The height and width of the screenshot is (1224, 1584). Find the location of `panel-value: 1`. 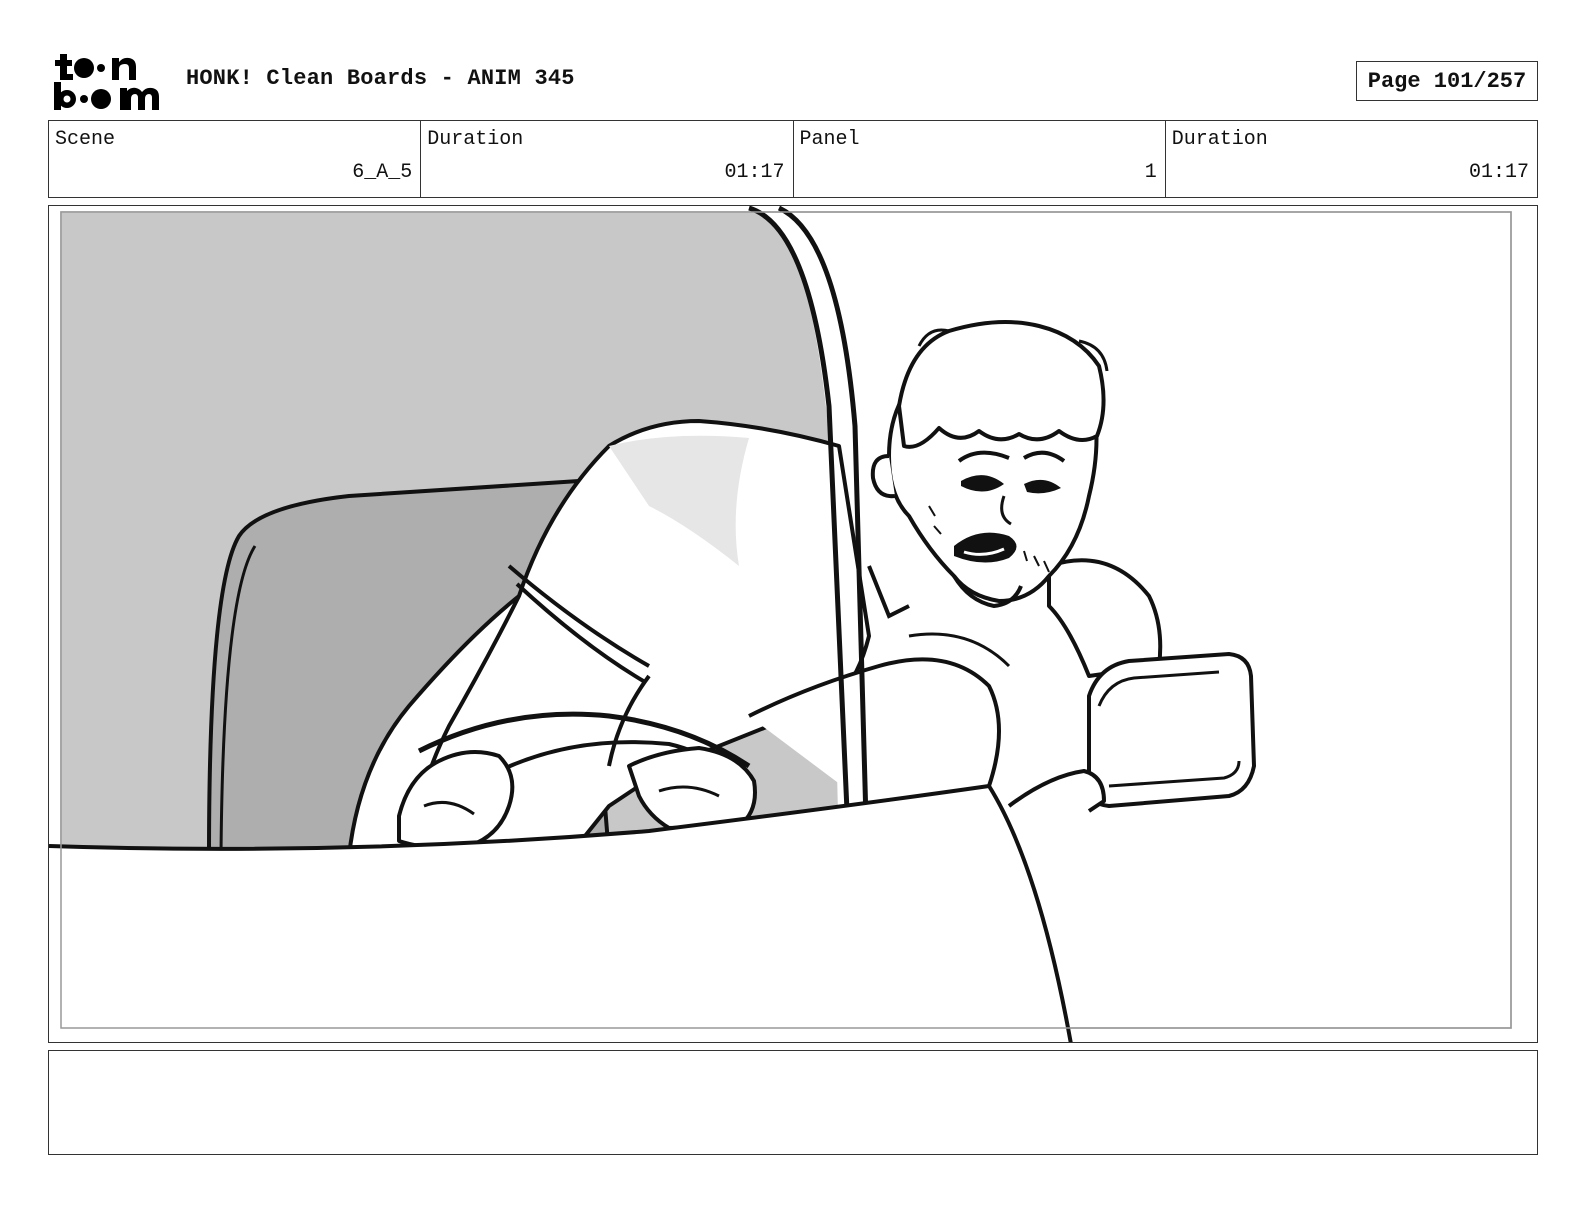

panel-value: 1 is located at coordinates (1150, 172).